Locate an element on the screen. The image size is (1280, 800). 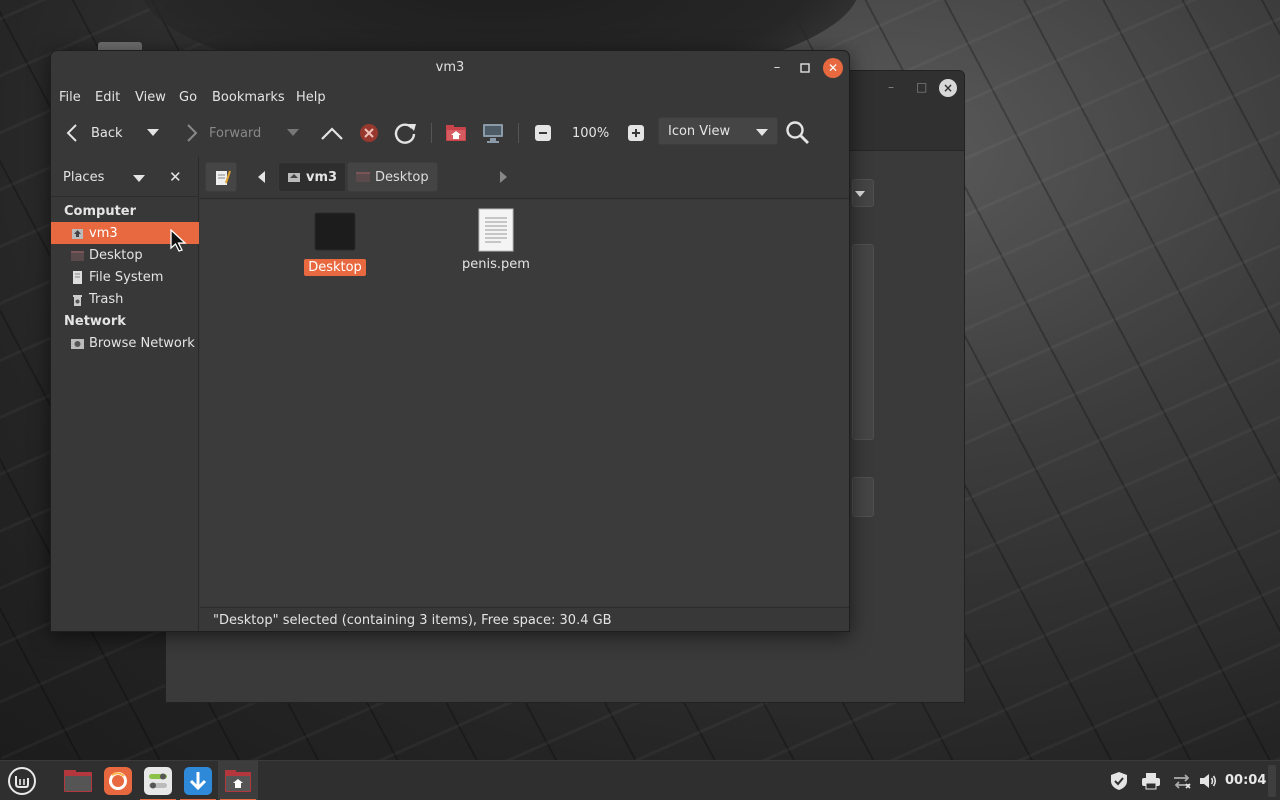
path-left-arrow-icon is located at coordinates (261, 177).